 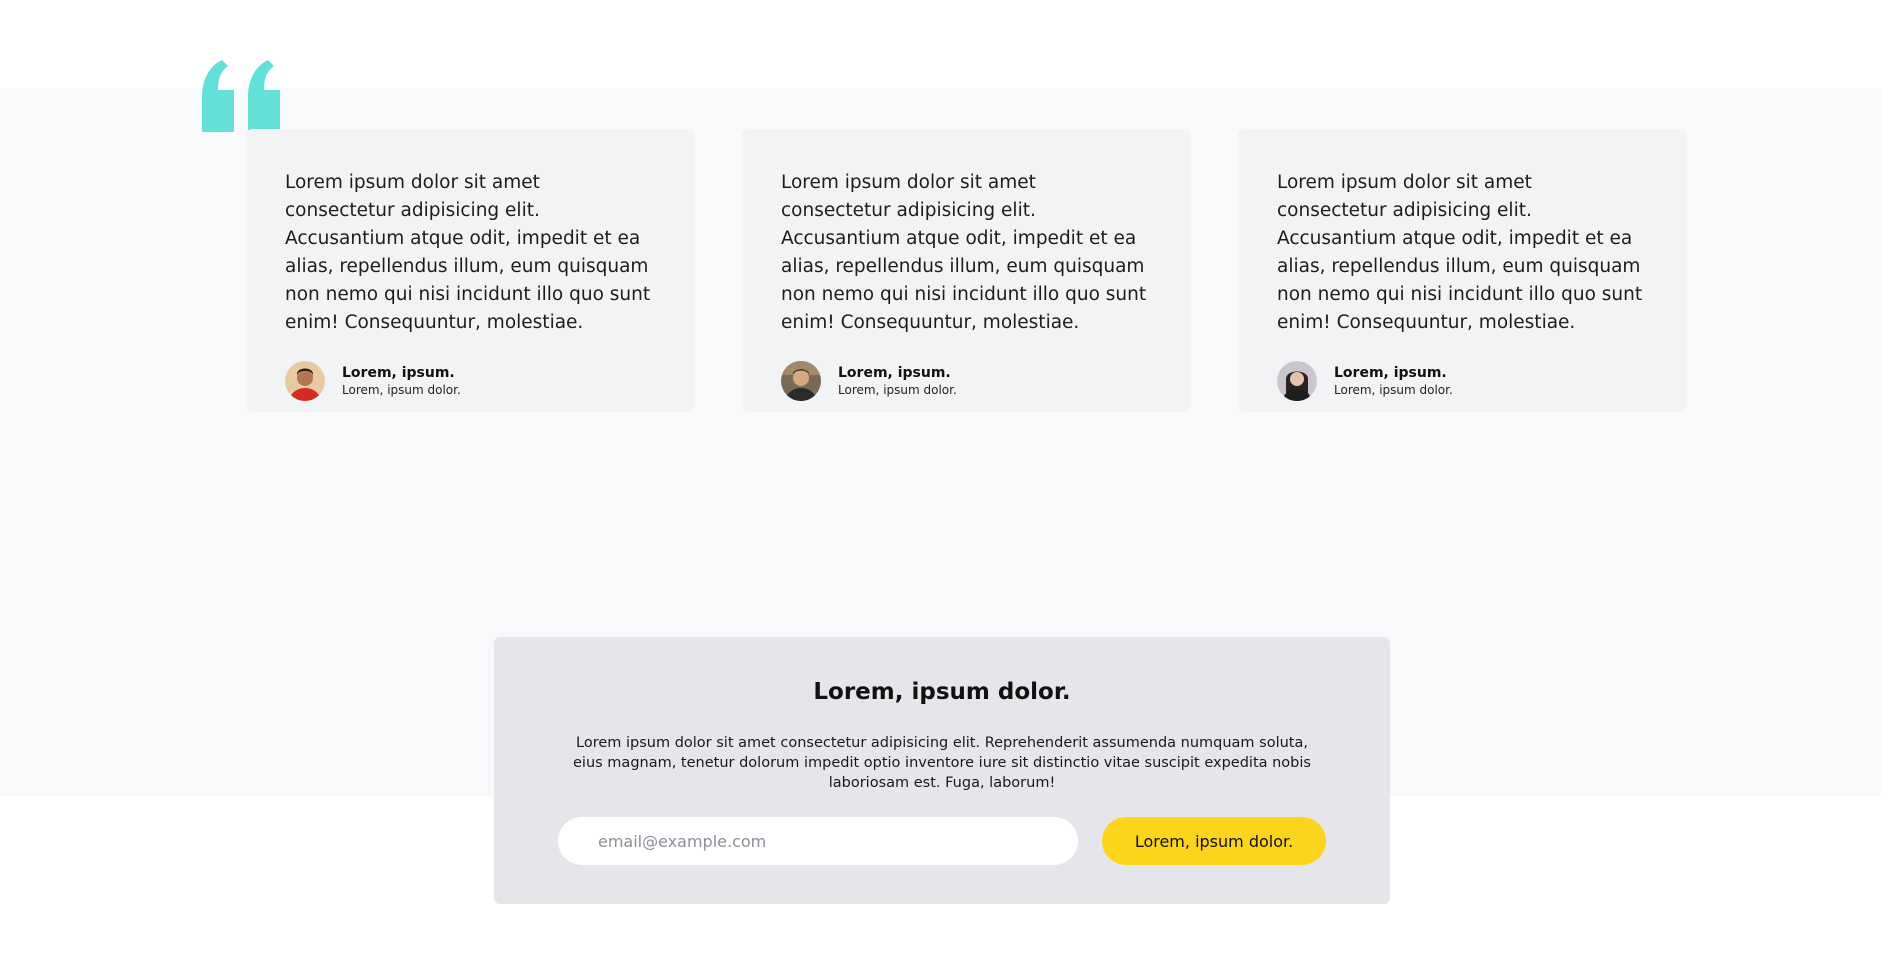 What do you see at coordinates (1214, 841) in the screenshot?
I see `subscribe-button: Lorem, ipsum dolor.` at bounding box center [1214, 841].